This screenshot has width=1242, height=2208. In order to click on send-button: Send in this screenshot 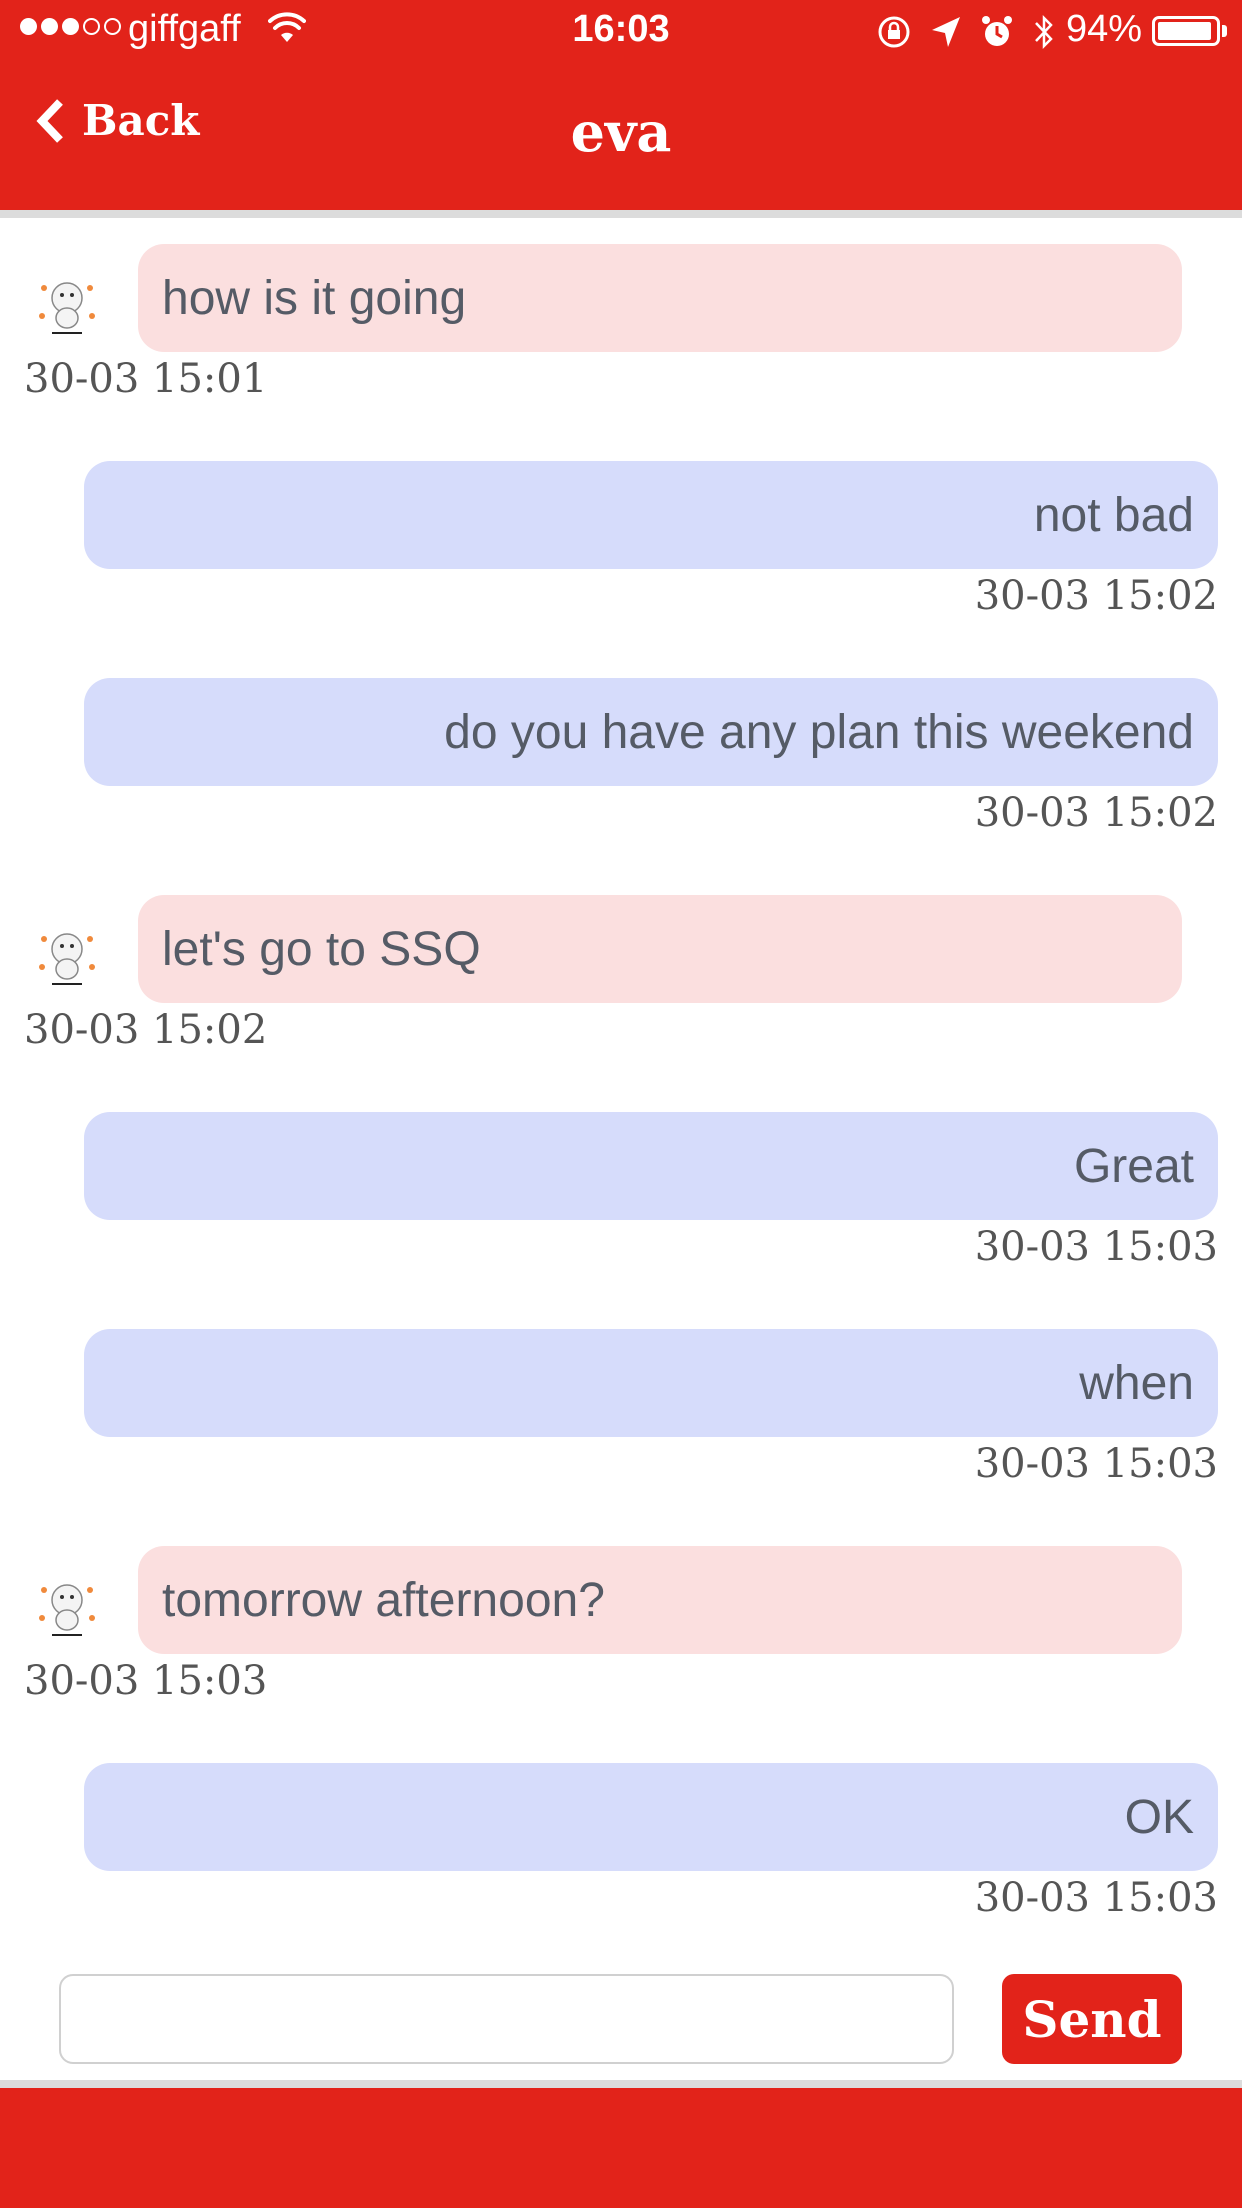, I will do `click(1092, 2019)`.